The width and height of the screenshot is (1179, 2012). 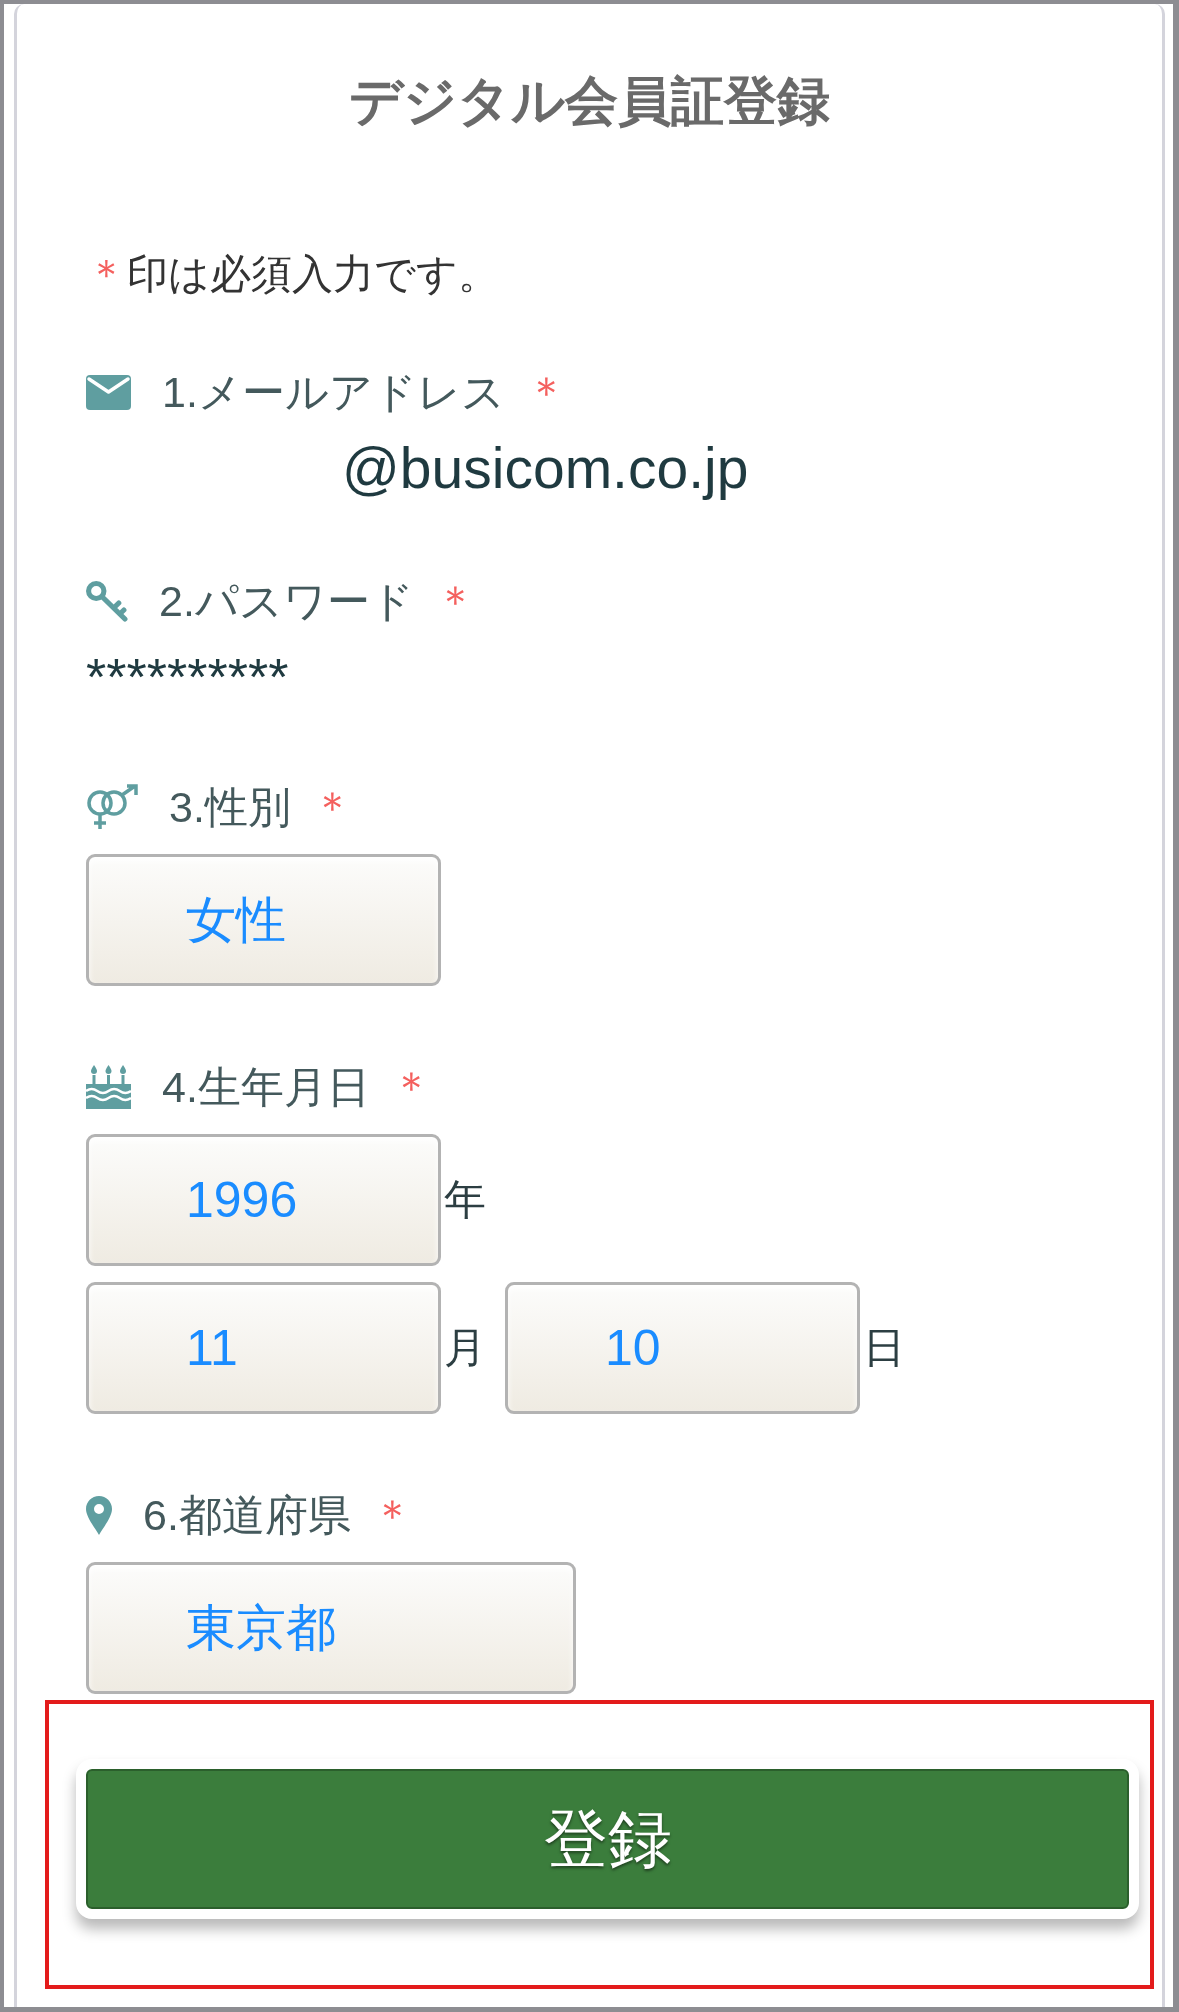 I want to click on unit-label: 月, so click(x=465, y=1348).